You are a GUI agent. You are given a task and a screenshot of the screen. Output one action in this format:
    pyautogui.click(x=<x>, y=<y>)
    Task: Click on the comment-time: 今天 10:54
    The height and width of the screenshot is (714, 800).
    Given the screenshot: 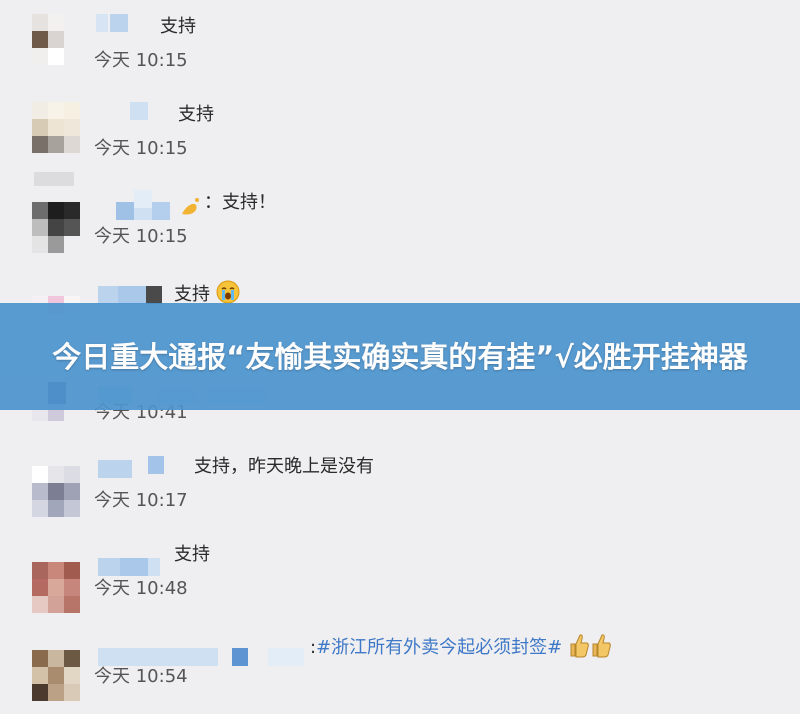 What is the action you would take?
    pyautogui.click(x=141, y=676)
    